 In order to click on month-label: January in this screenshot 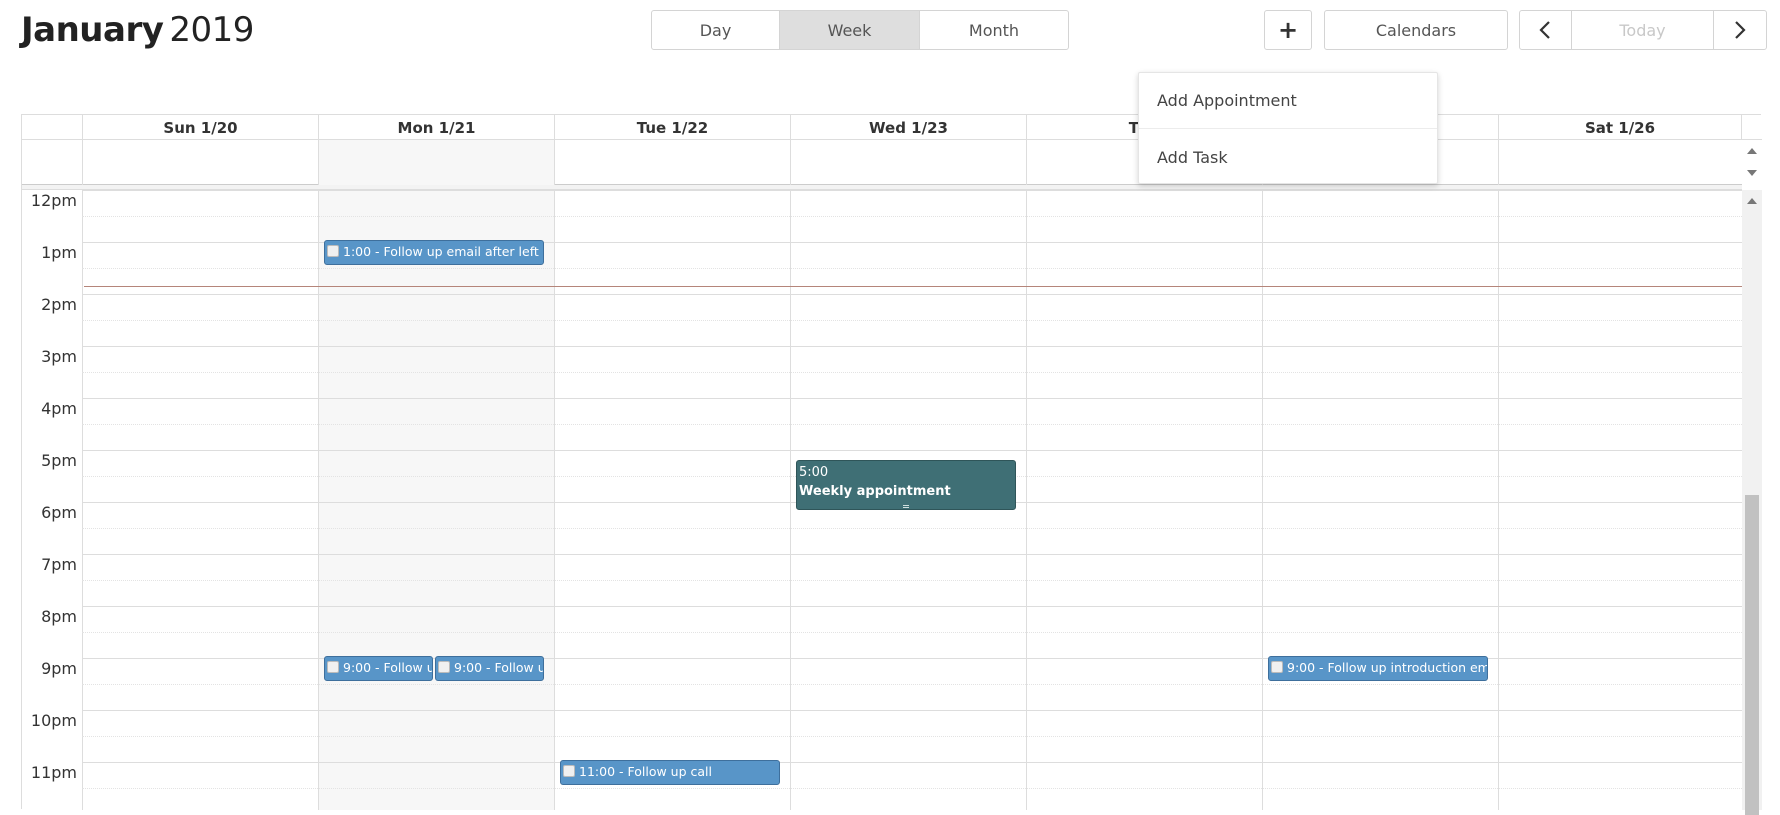, I will do `click(92, 30)`.